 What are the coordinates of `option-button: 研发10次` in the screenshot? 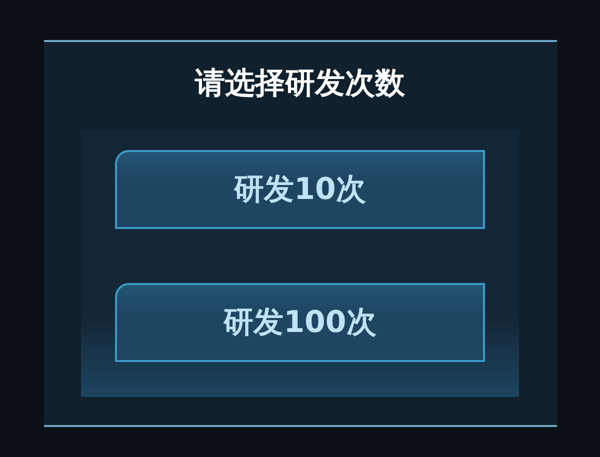 It's located at (300, 189).